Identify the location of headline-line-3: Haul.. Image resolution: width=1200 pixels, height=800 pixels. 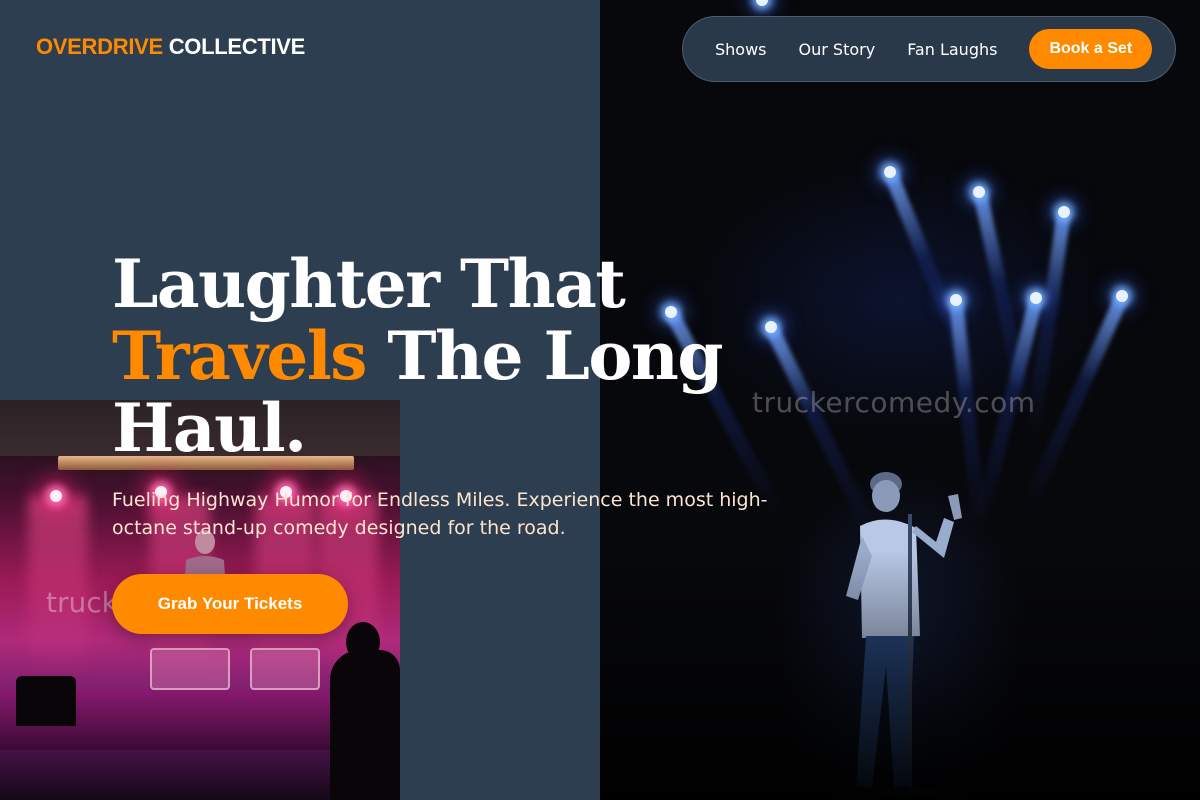
(209, 428).